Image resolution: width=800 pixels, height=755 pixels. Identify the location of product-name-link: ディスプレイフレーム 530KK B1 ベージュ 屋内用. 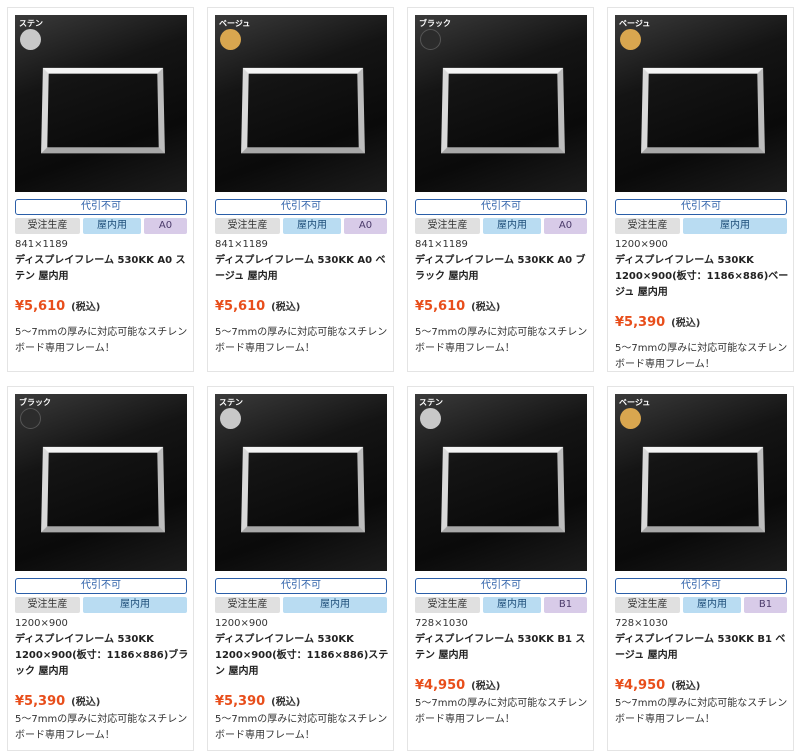
(702, 648).